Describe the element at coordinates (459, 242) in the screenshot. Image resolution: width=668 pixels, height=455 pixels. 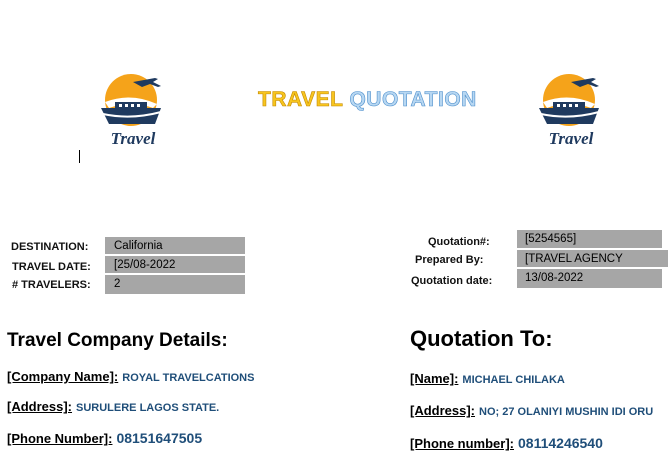
I see `quotation-number-label: Quotation#:` at that location.